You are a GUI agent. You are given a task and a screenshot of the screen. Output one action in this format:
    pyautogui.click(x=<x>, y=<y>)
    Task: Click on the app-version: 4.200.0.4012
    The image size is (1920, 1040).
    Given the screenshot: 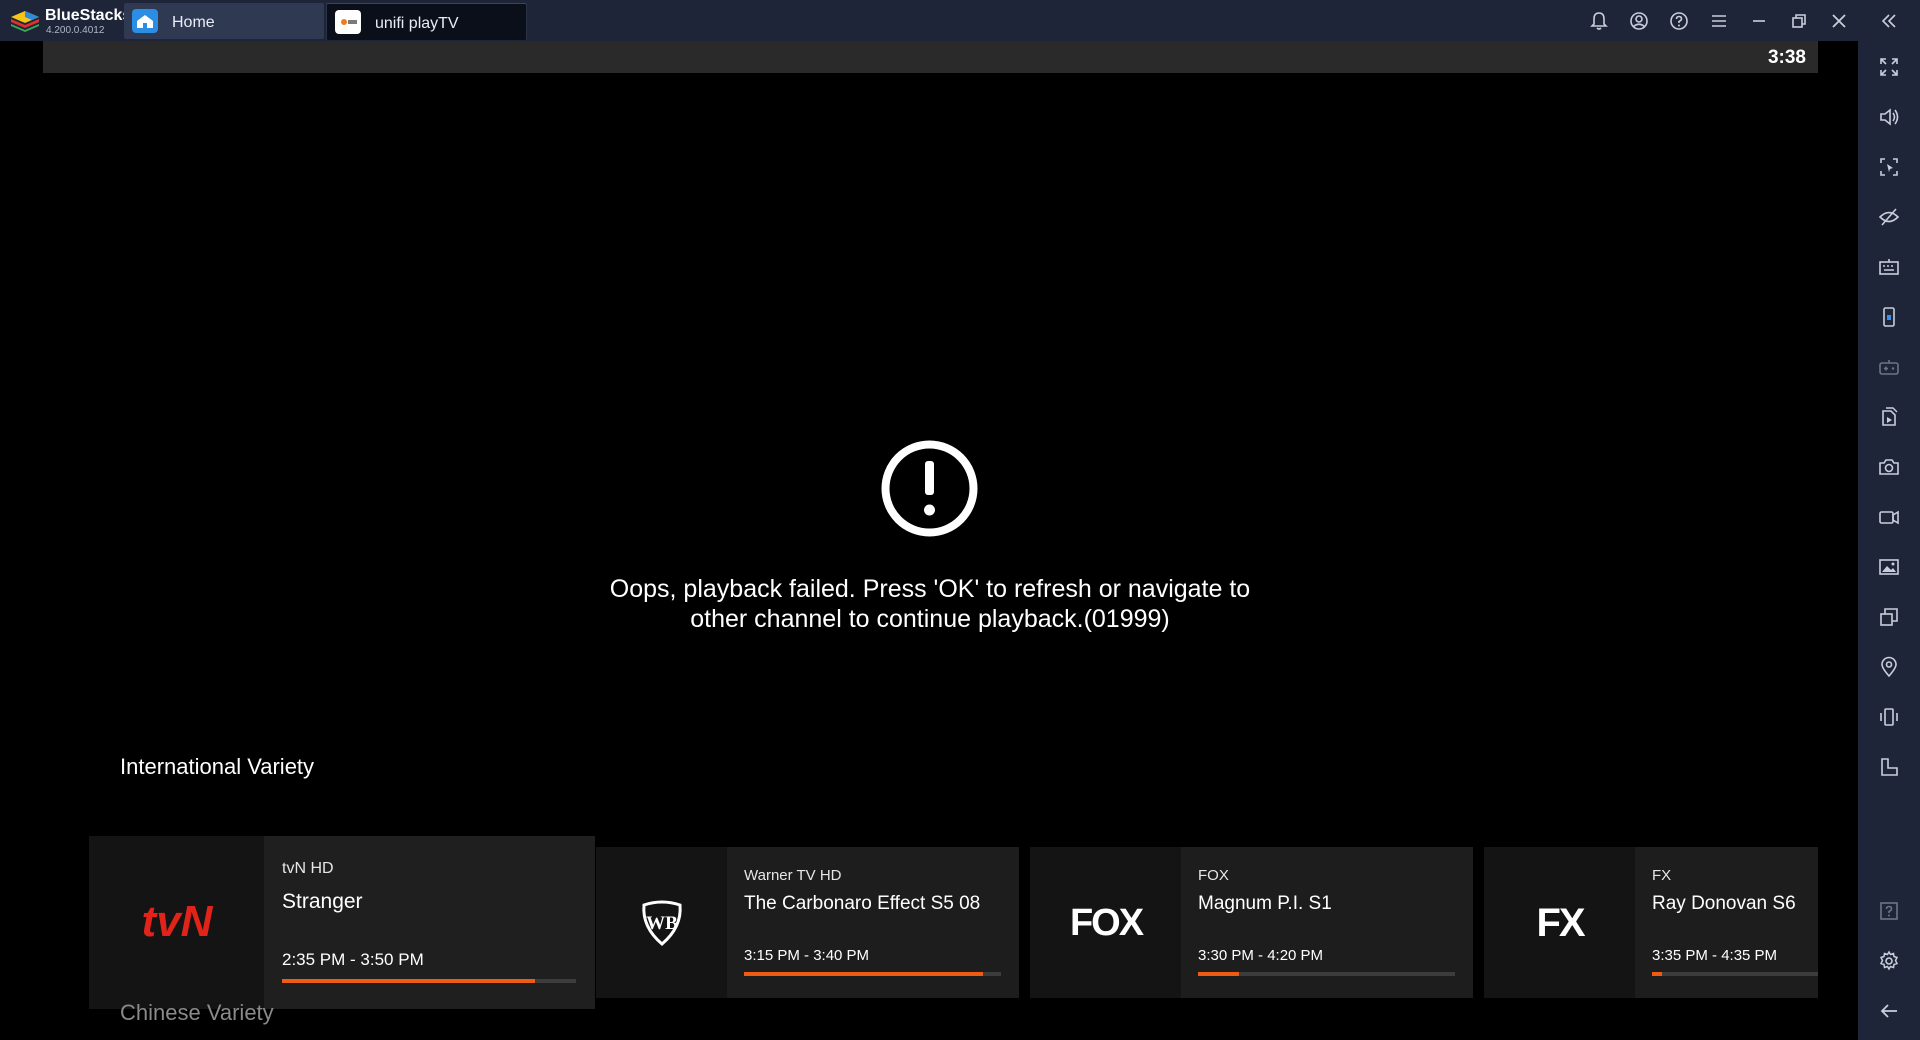 What is the action you would take?
    pyautogui.click(x=75, y=30)
    